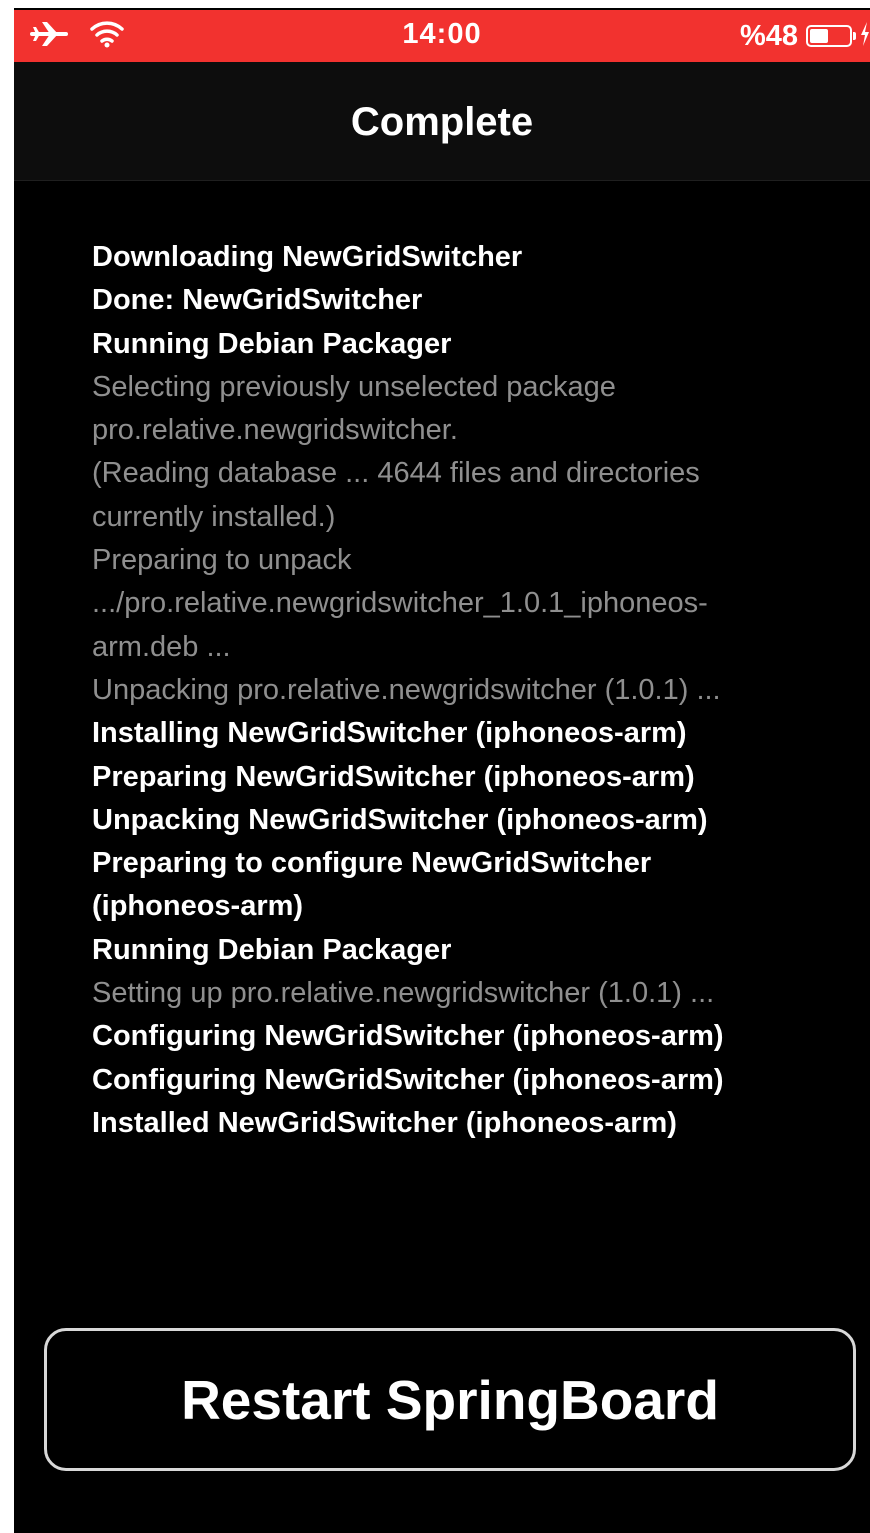 Image resolution: width=870 pixels, height=1533 pixels. What do you see at coordinates (222, 560) in the screenshot?
I see `log-line: Preparing to unpack` at bounding box center [222, 560].